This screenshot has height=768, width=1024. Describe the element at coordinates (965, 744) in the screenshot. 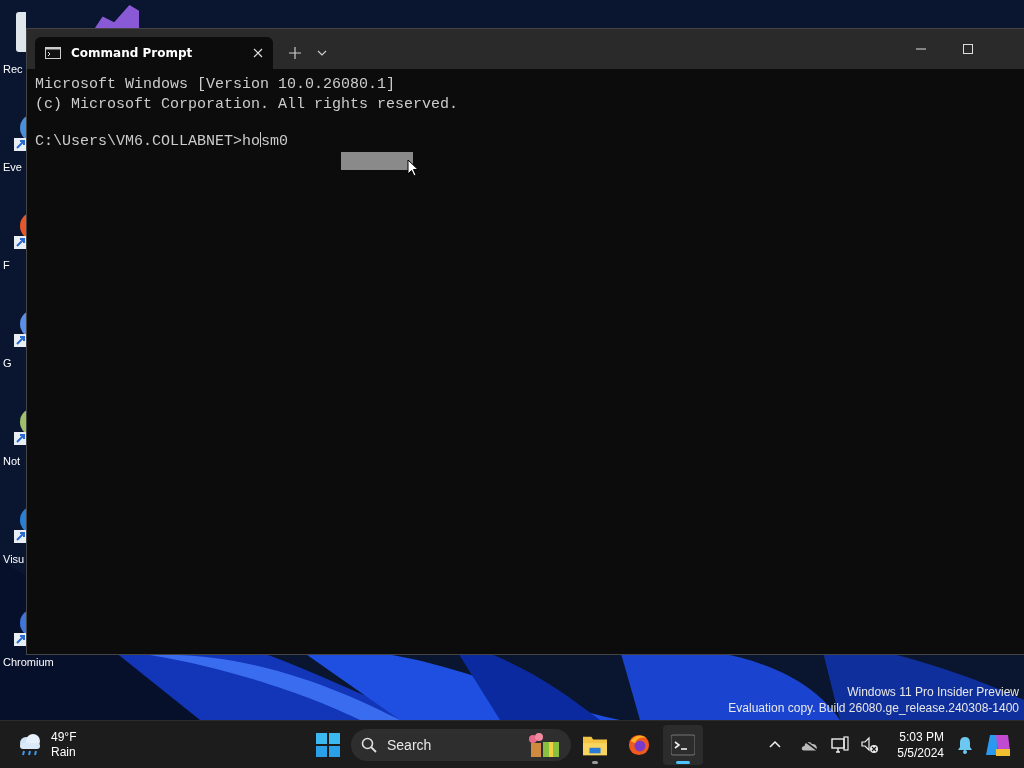

I see `bell-icon` at that location.